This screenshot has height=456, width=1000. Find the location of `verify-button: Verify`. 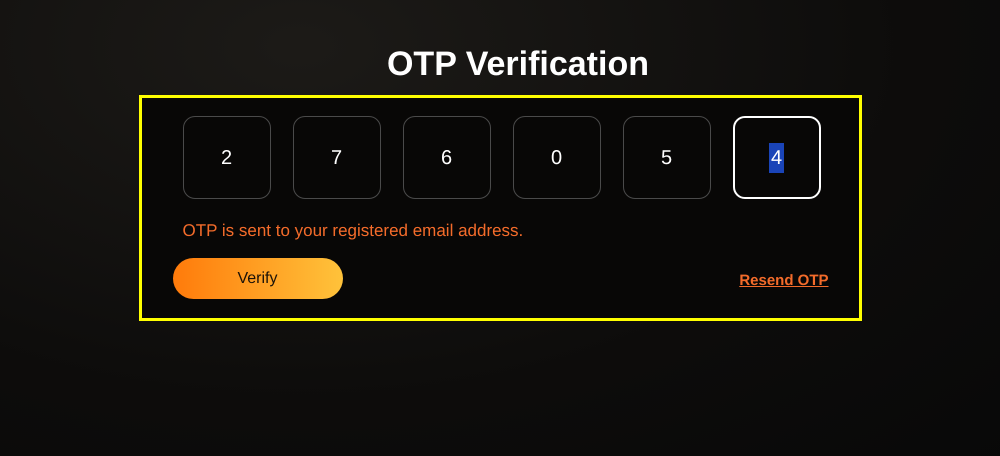

verify-button: Verify is located at coordinates (257, 278).